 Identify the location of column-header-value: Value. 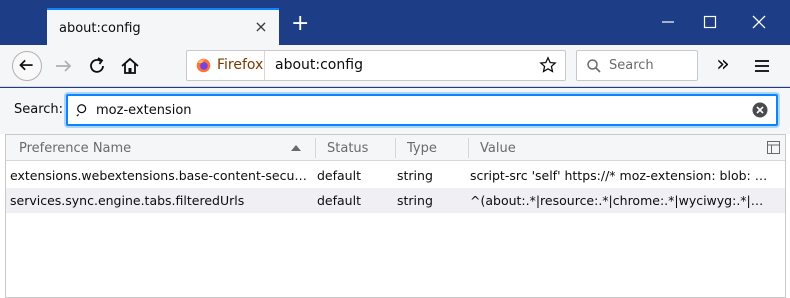
(498, 148).